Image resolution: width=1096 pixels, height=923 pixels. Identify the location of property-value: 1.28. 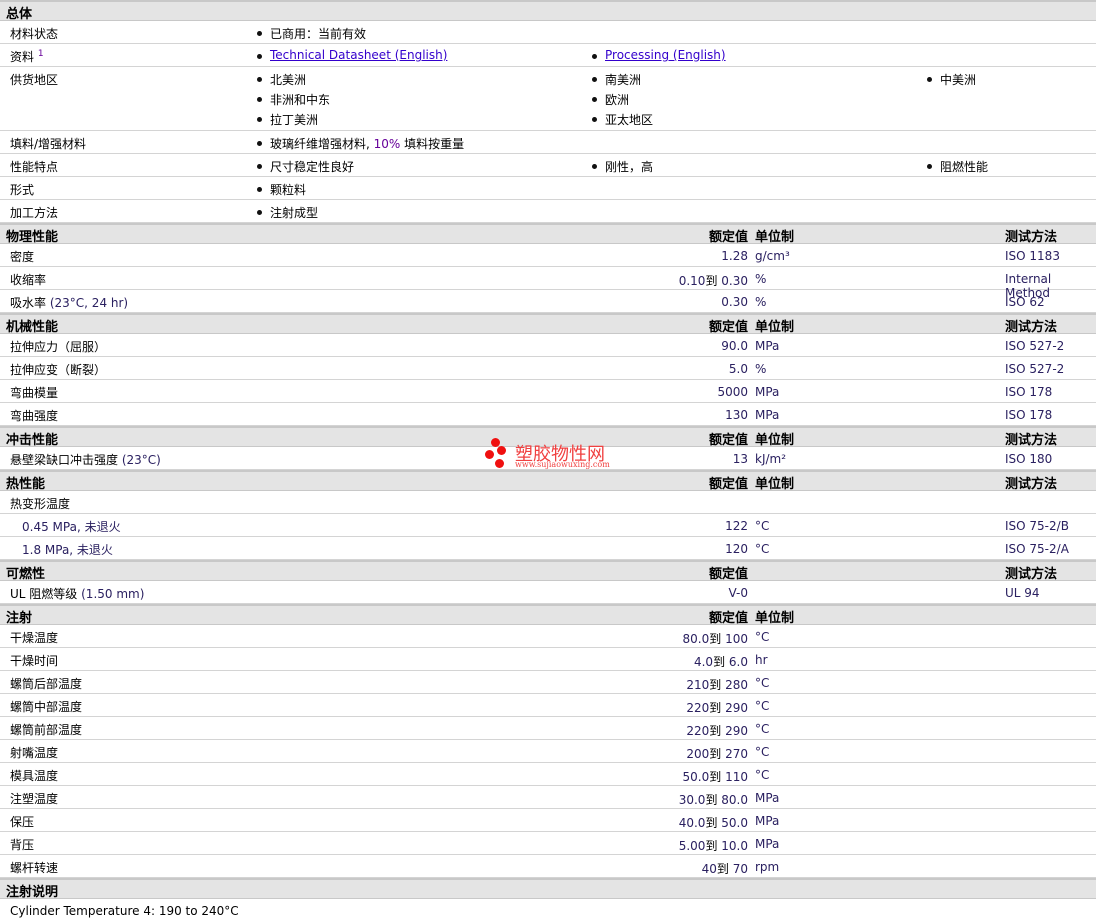
(734, 256).